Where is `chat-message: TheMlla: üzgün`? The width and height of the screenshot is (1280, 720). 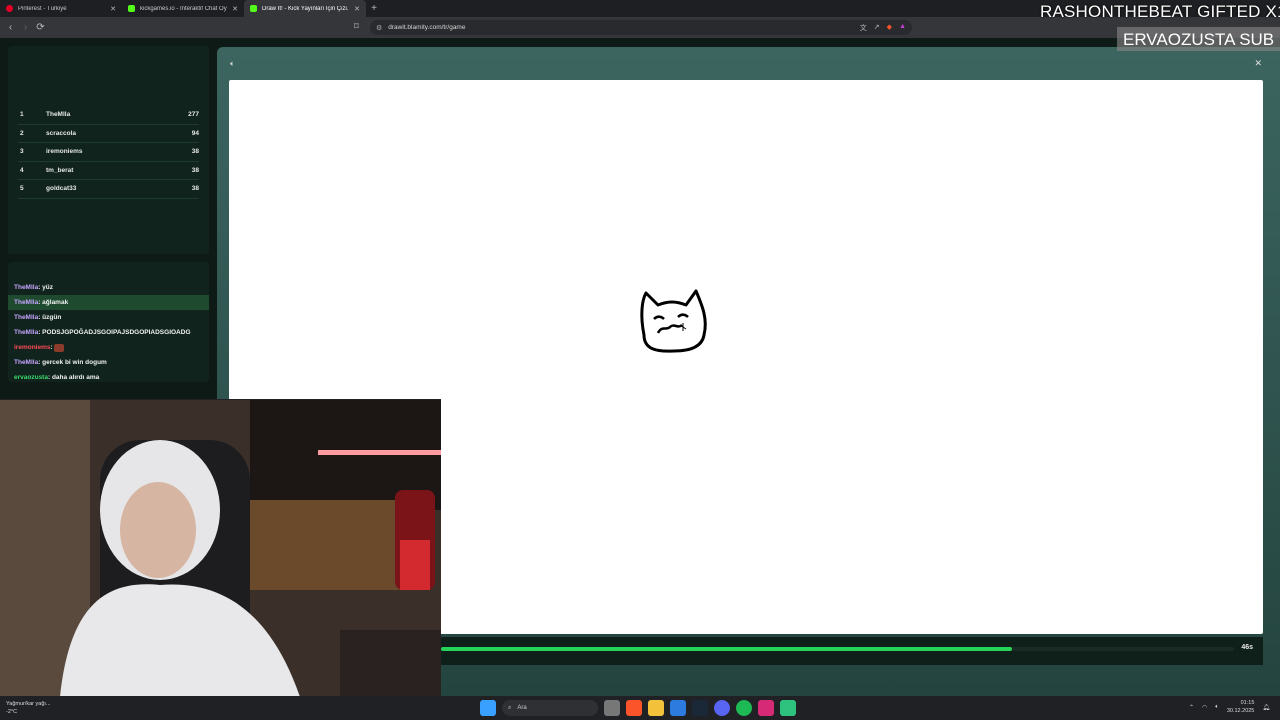 chat-message: TheMlla: üzgün is located at coordinates (108, 317).